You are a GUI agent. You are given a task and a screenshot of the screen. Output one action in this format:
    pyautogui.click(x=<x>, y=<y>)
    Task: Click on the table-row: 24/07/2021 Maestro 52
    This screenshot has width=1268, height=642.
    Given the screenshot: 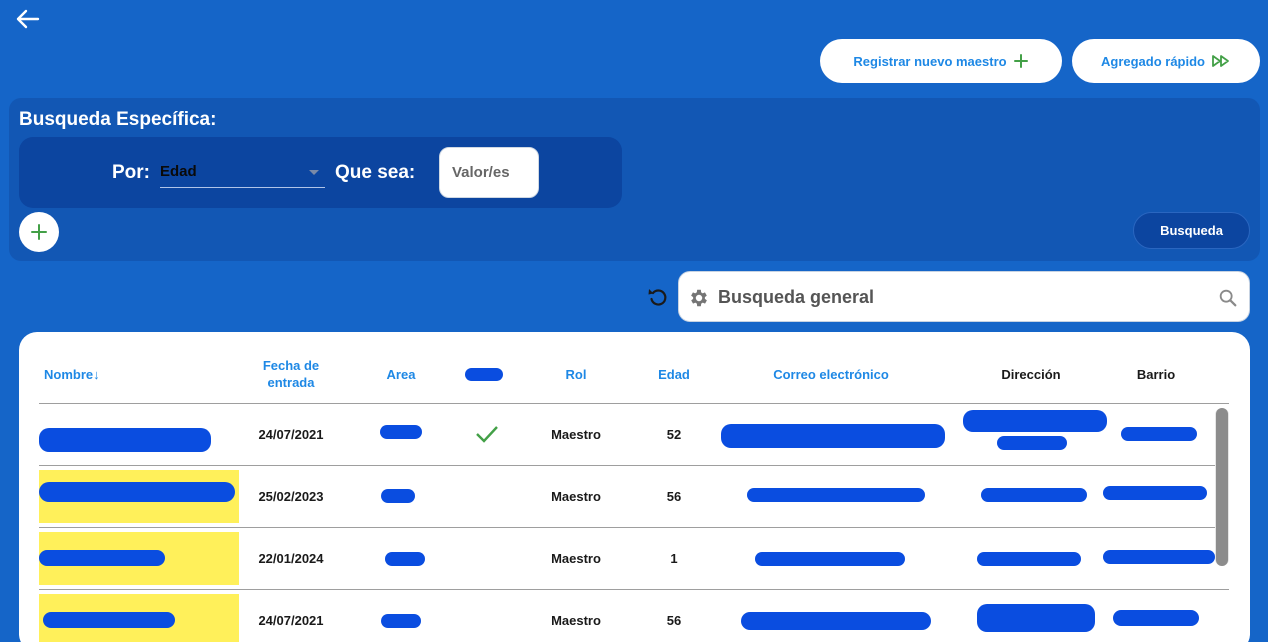 What is the action you would take?
    pyautogui.click(x=634, y=435)
    